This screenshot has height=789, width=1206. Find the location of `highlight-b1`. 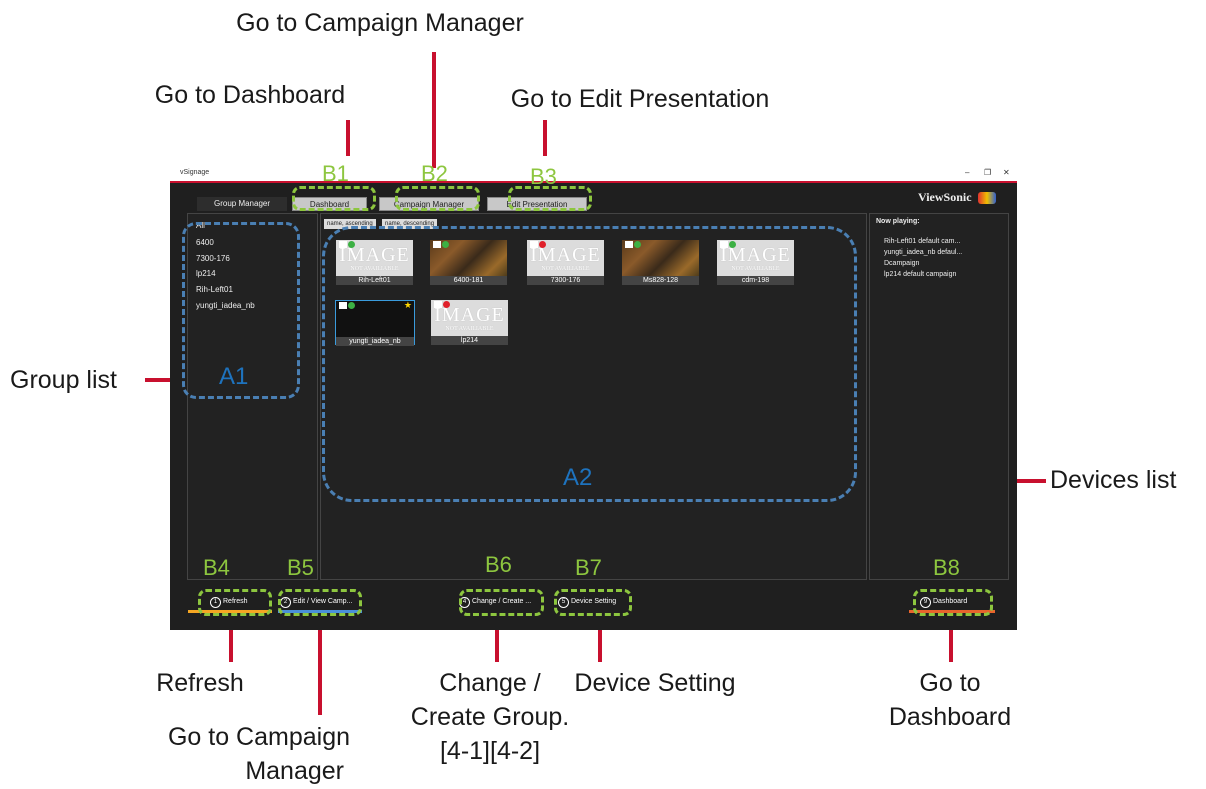

highlight-b1 is located at coordinates (334, 198).